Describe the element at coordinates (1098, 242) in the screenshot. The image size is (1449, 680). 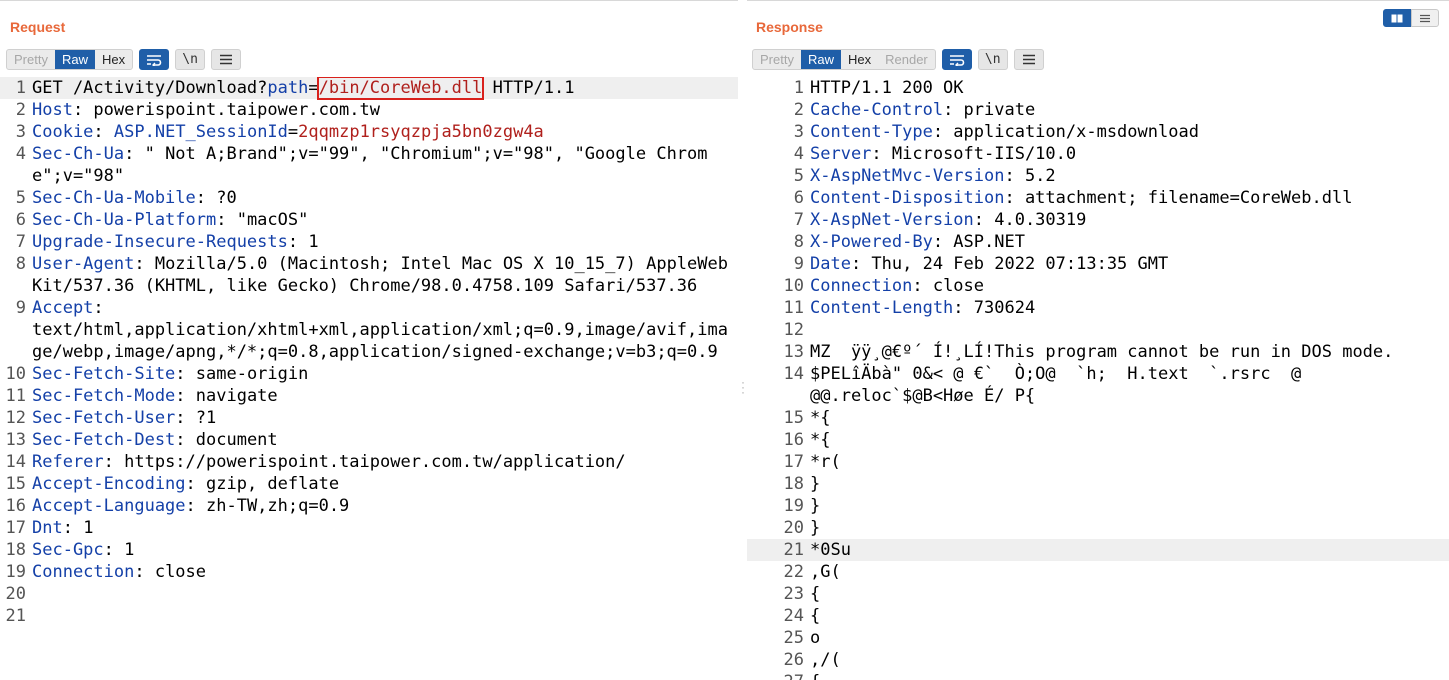
I see `editor-line: 8 X-Powered-By: ASP.NET` at that location.